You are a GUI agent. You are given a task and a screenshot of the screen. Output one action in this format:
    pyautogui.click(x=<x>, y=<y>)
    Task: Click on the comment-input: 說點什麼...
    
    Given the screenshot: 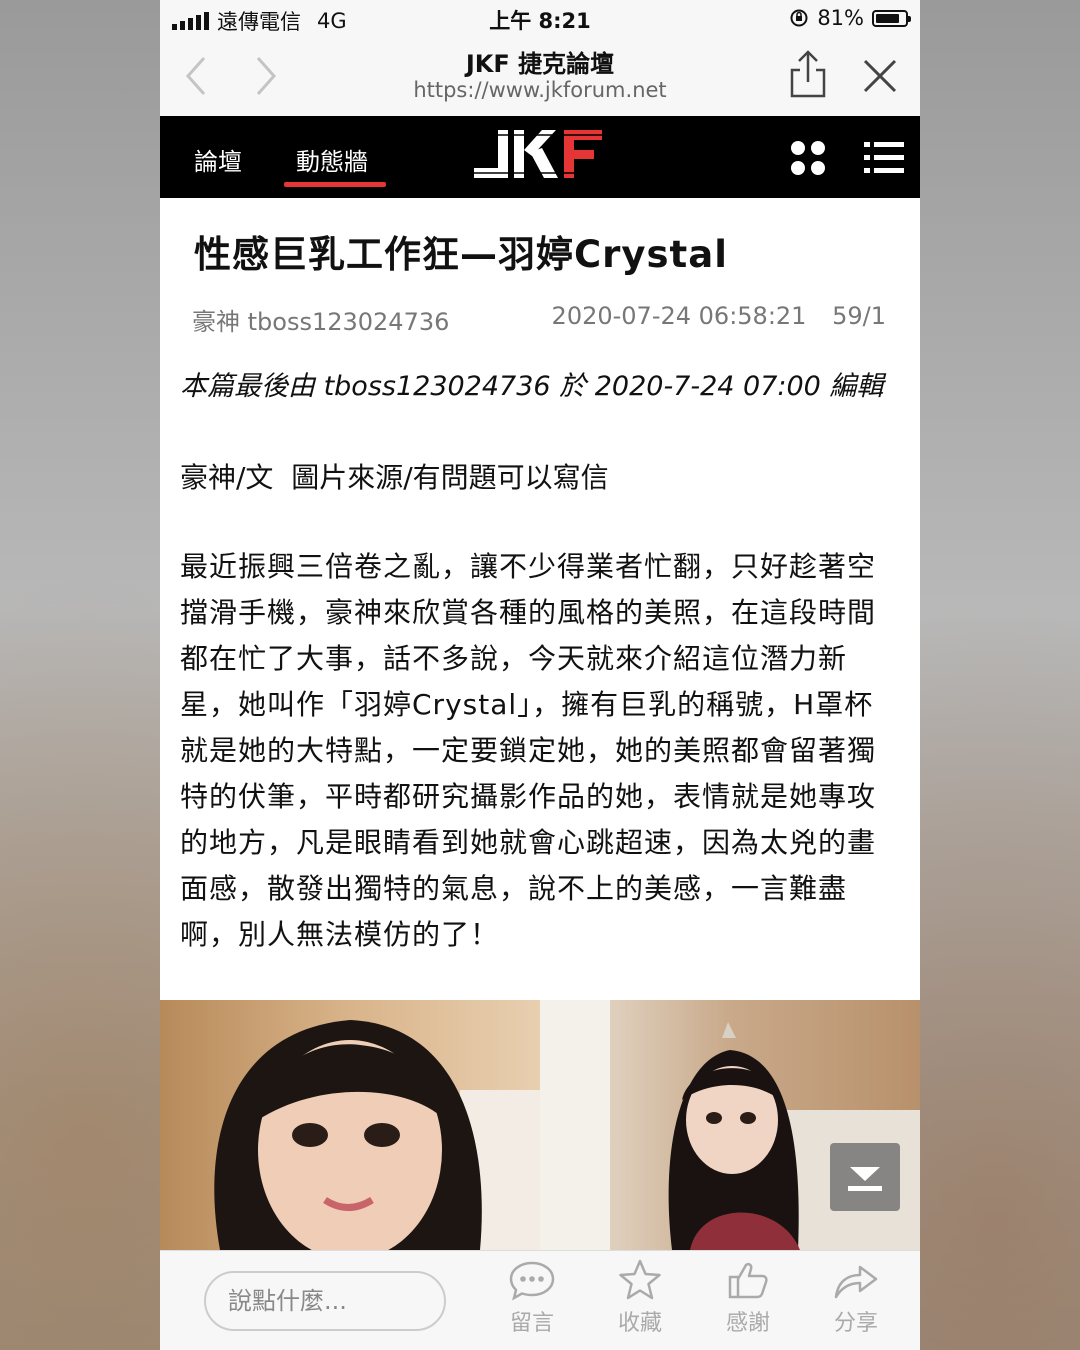 What is the action you would take?
    pyautogui.click(x=325, y=1301)
    